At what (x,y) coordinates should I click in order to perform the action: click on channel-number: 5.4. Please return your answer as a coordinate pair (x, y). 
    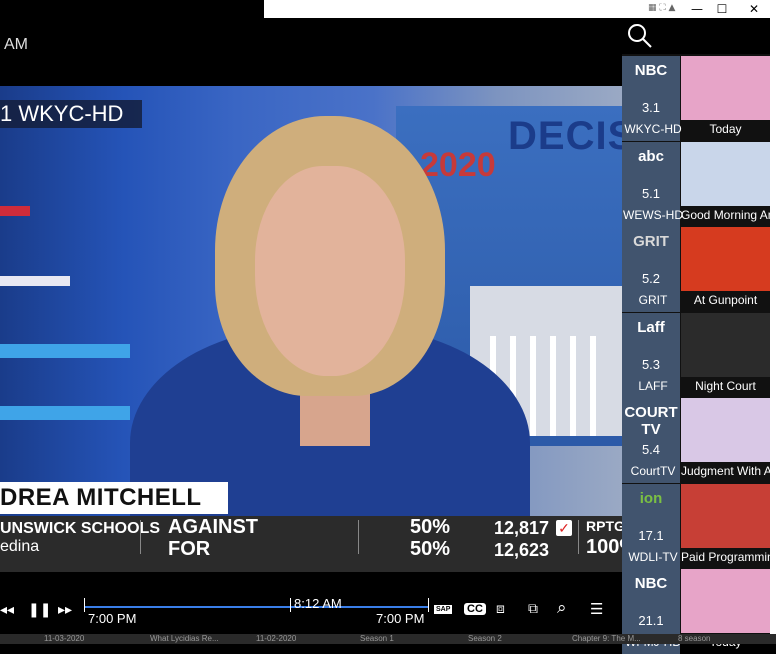
    Looking at the image, I should click on (651, 449).